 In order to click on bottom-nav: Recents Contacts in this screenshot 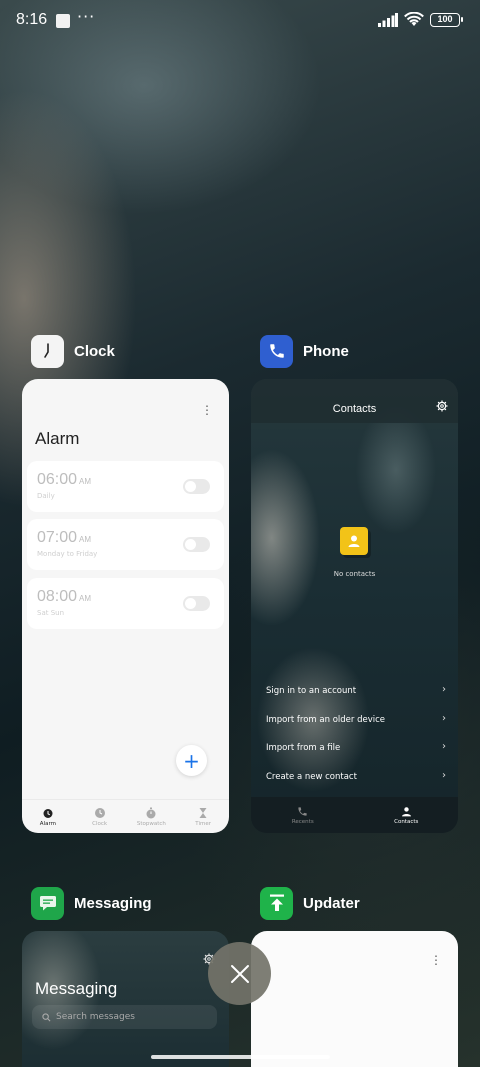, I will do `click(354, 815)`.